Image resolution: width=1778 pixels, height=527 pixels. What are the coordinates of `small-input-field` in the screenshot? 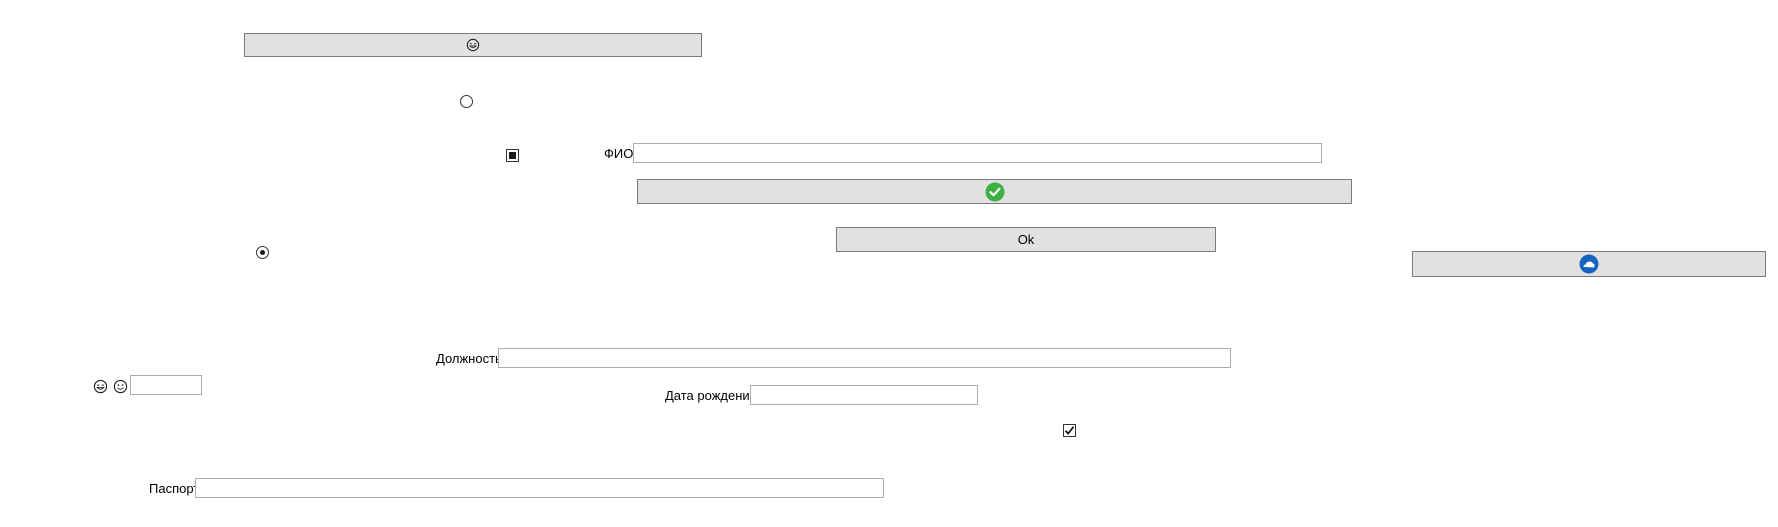 It's located at (166, 385).